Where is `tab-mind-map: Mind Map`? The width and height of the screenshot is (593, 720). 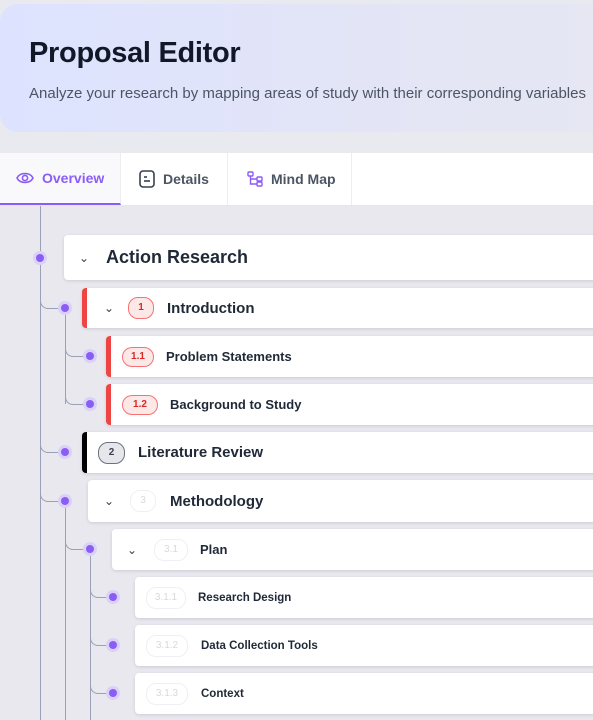 tab-mind-map: Mind Map is located at coordinates (290, 179).